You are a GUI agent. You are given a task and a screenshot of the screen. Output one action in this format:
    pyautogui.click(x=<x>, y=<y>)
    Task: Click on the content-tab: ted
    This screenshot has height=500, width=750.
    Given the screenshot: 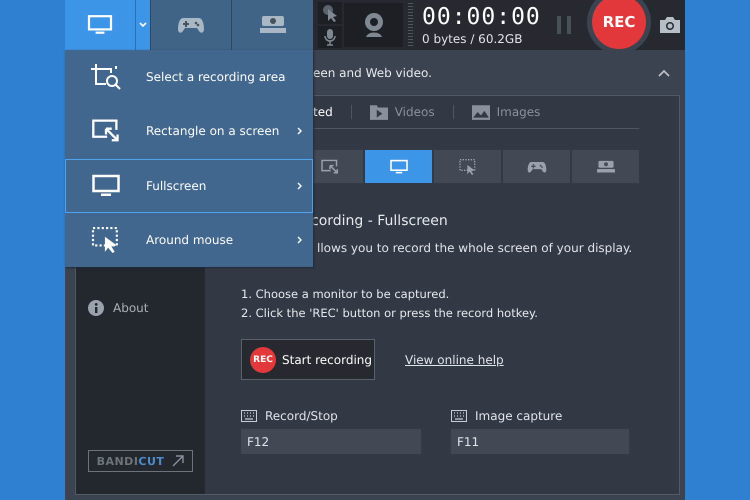 What is the action you would take?
    pyautogui.click(x=323, y=112)
    